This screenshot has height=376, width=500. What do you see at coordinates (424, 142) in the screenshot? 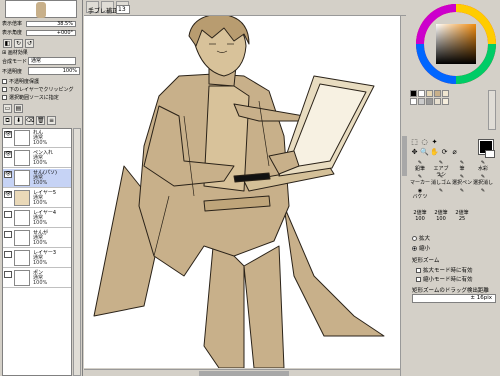
I see `lasso-icon: ◌` at bounding box center [424, 142].